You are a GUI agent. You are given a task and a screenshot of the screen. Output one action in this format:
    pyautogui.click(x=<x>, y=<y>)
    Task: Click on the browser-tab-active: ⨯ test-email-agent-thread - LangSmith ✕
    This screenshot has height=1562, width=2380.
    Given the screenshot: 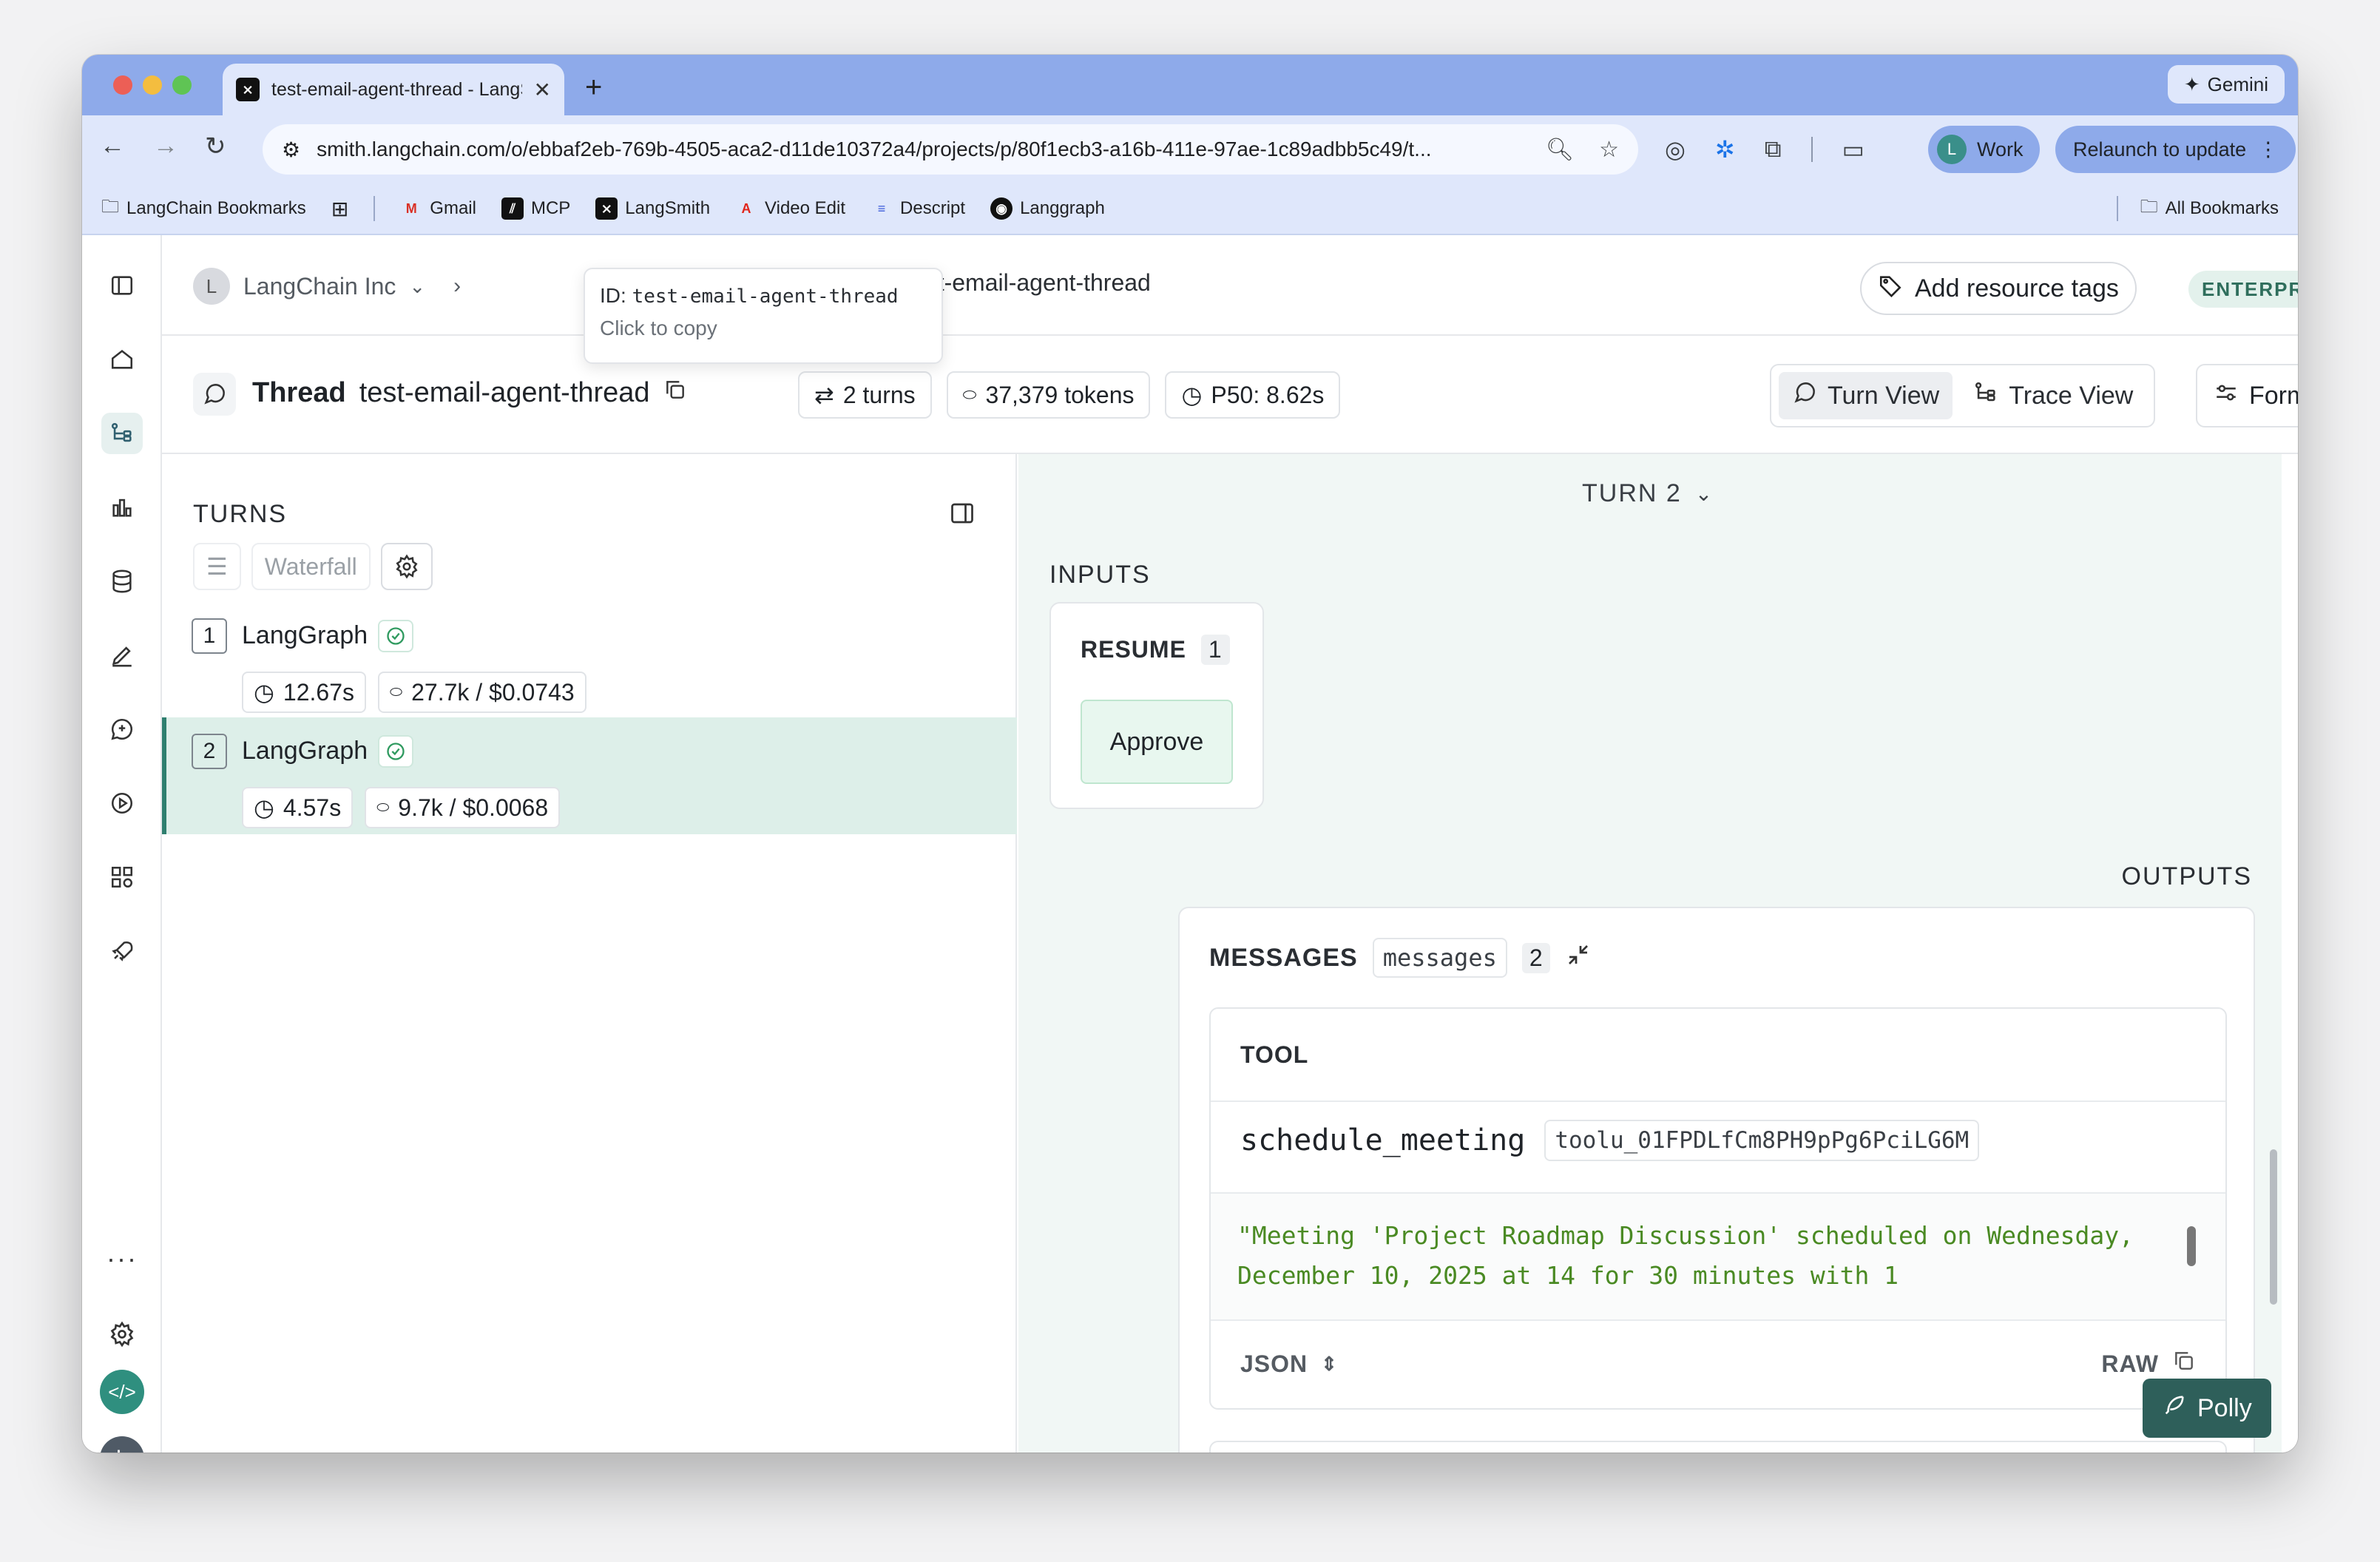 What is the action you would take?
    pyautogui.click(x=394, y=89)
    